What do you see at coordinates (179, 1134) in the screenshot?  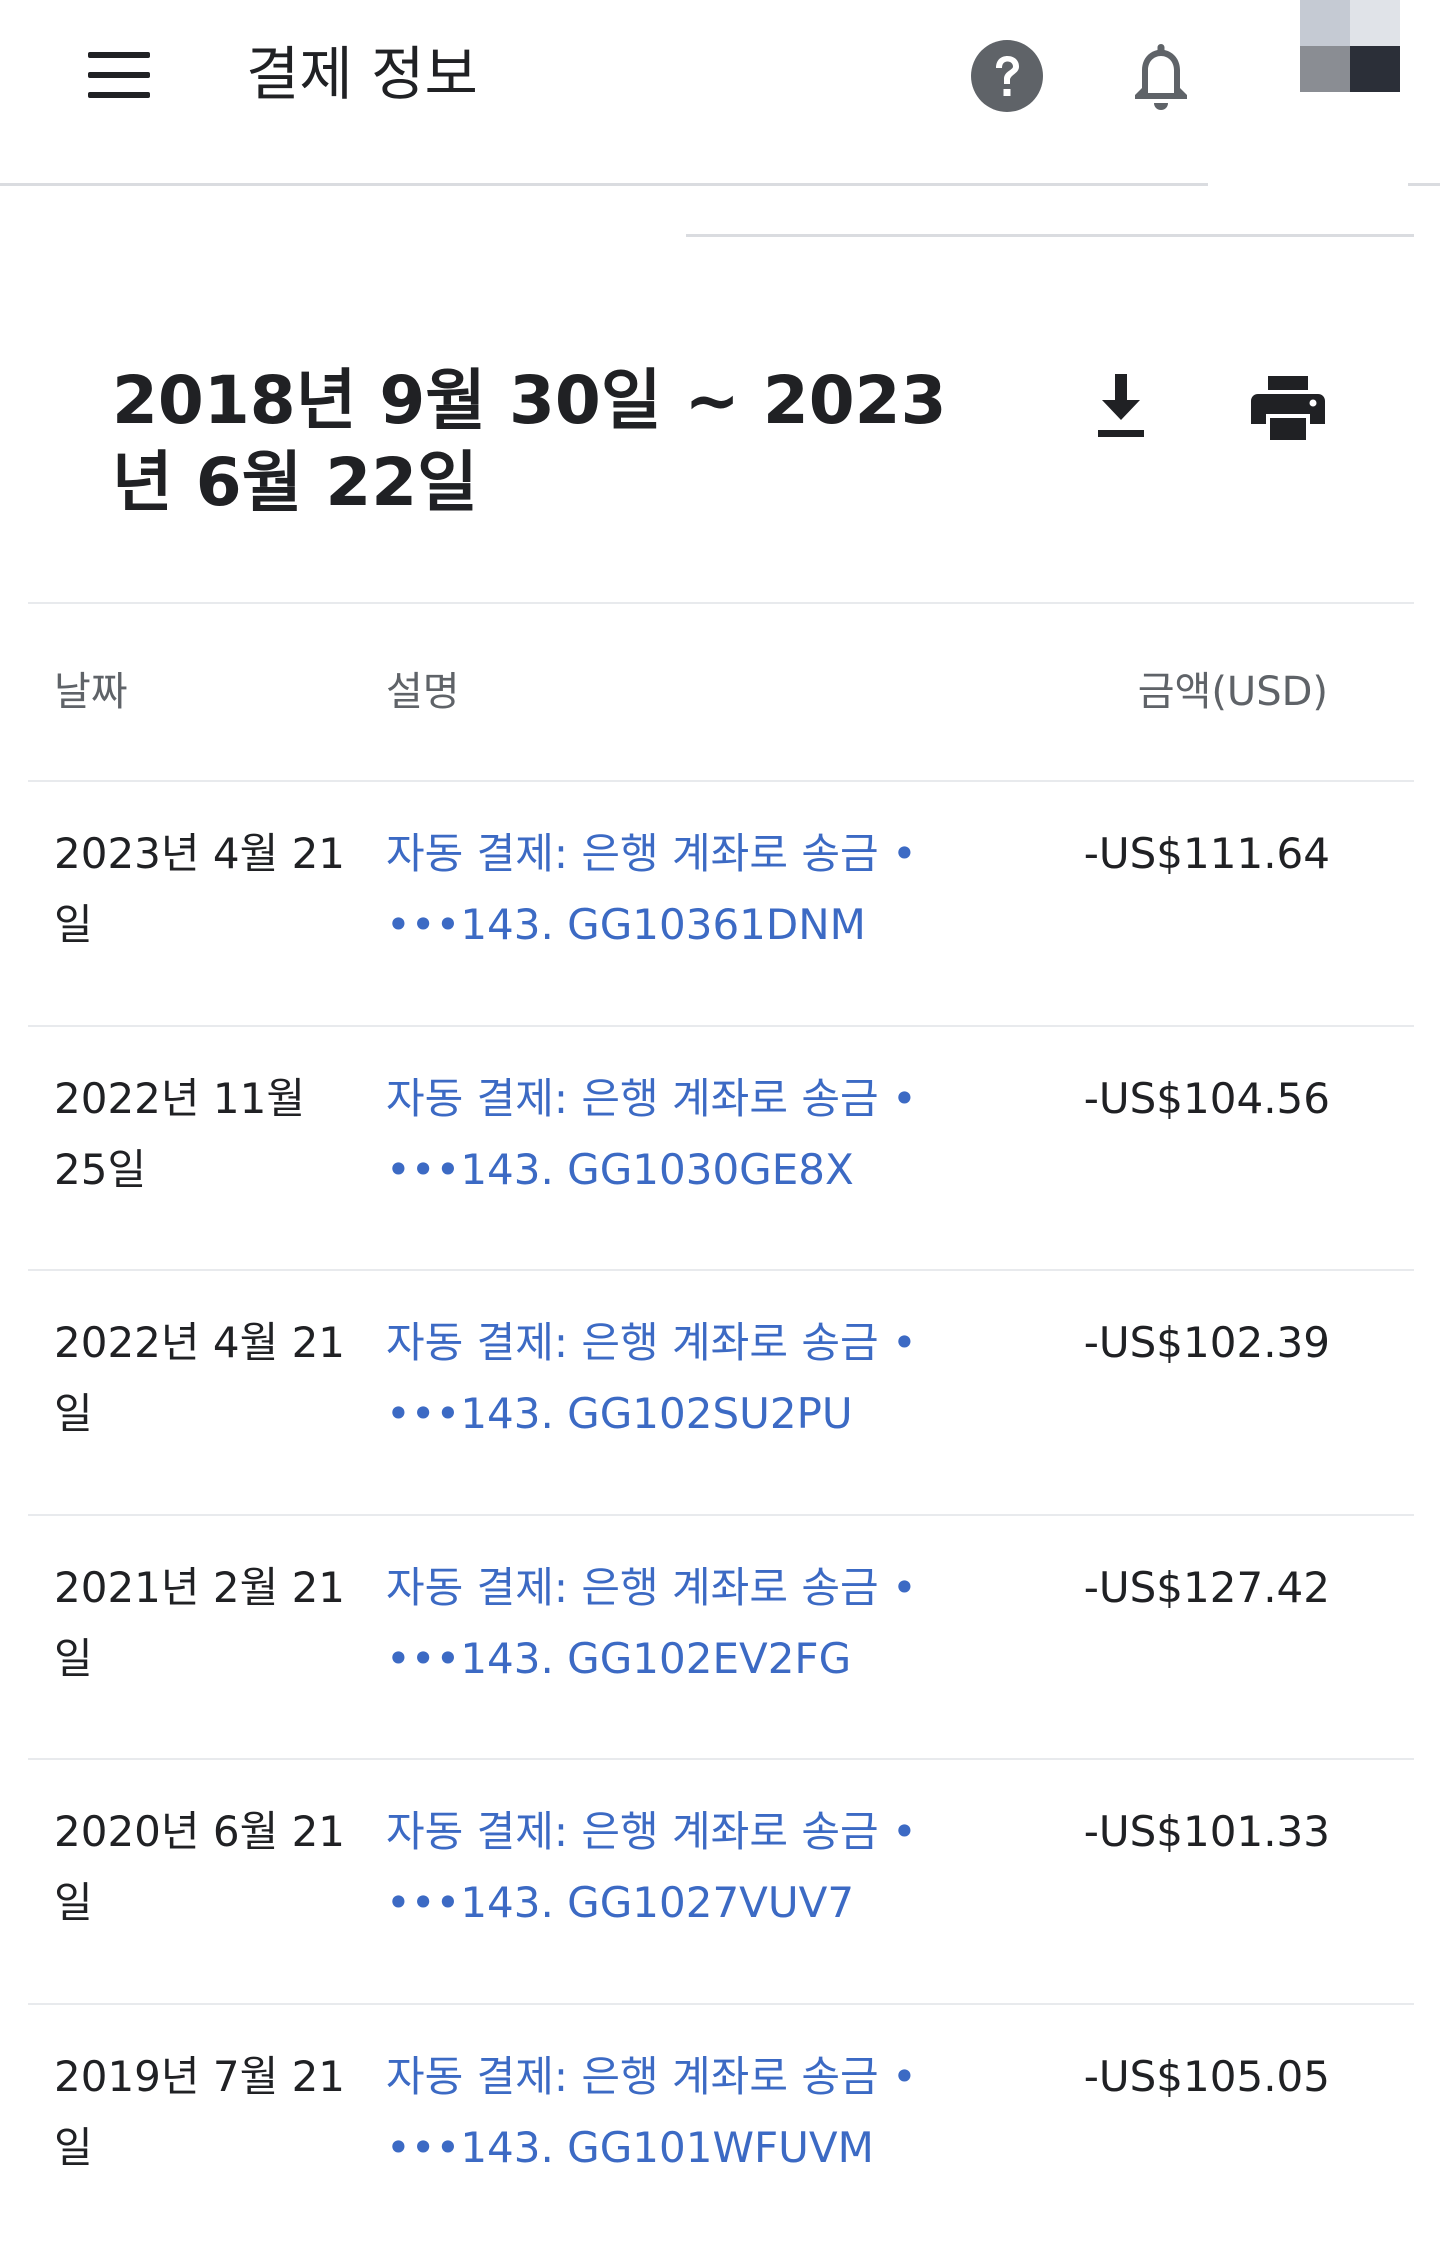 I see `row-date: 2022년 11월 25일` at bounding box center [179, 1134].